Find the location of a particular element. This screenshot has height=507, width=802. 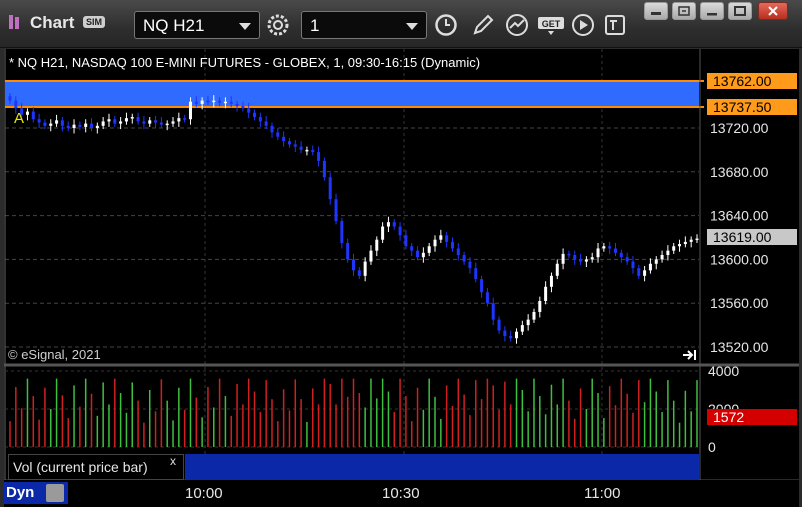

draw-tool-button is located at coordinates (483, 25).